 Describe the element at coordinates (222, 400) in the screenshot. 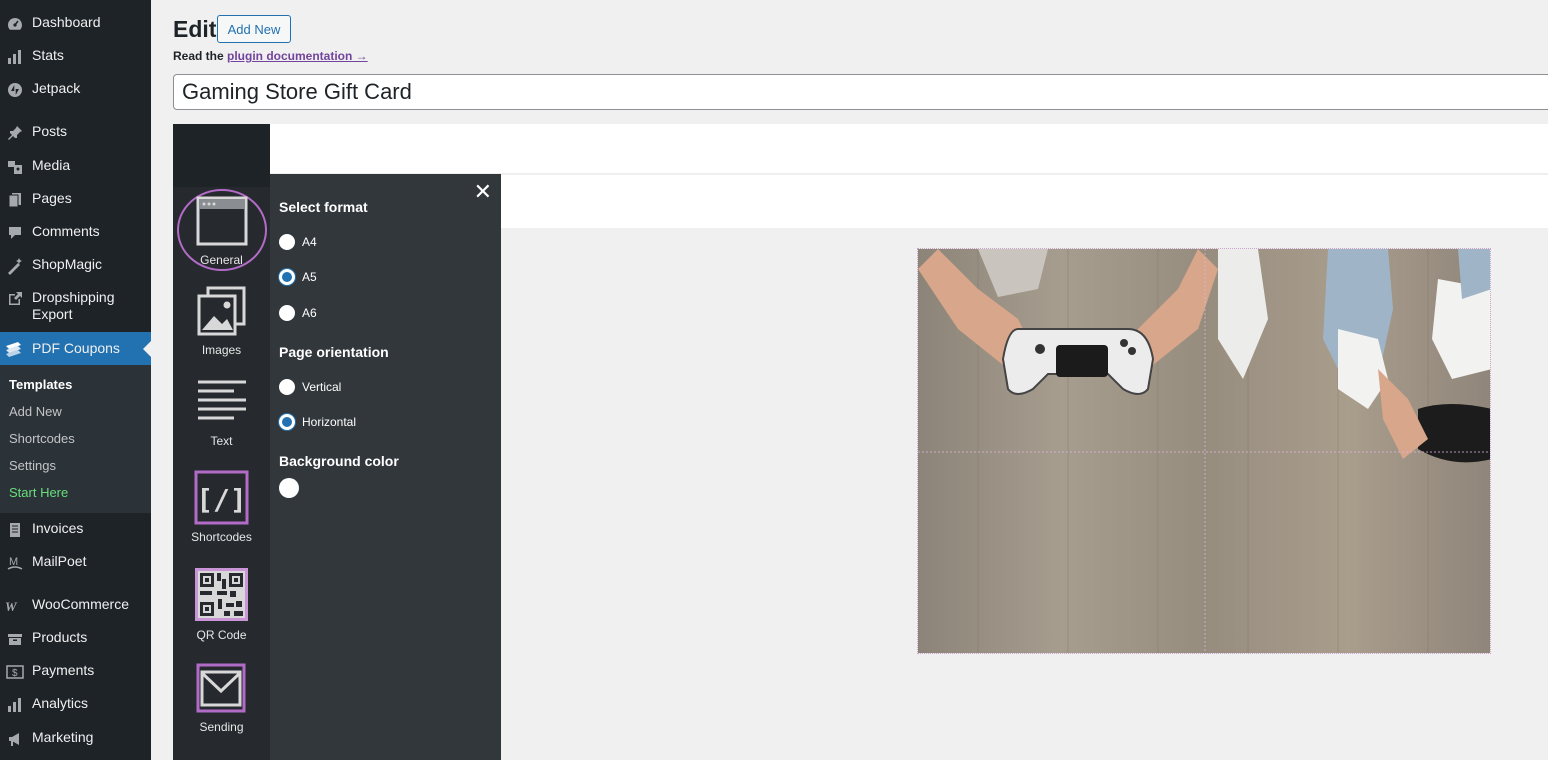

I see `text-lines-icon` at that location.